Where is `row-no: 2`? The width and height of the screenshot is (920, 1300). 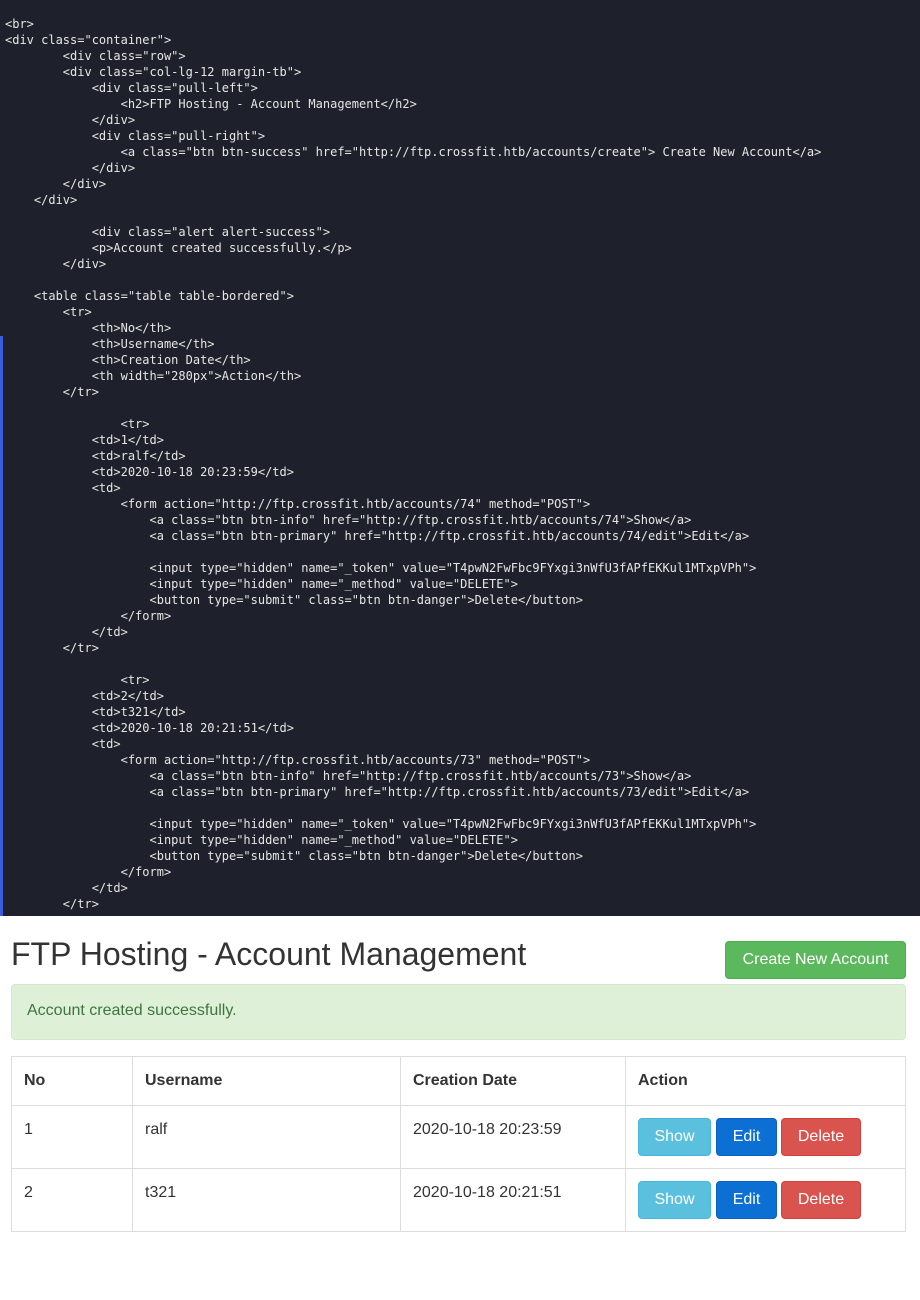
row-no: 2 is located at coordinates (28, 1192).